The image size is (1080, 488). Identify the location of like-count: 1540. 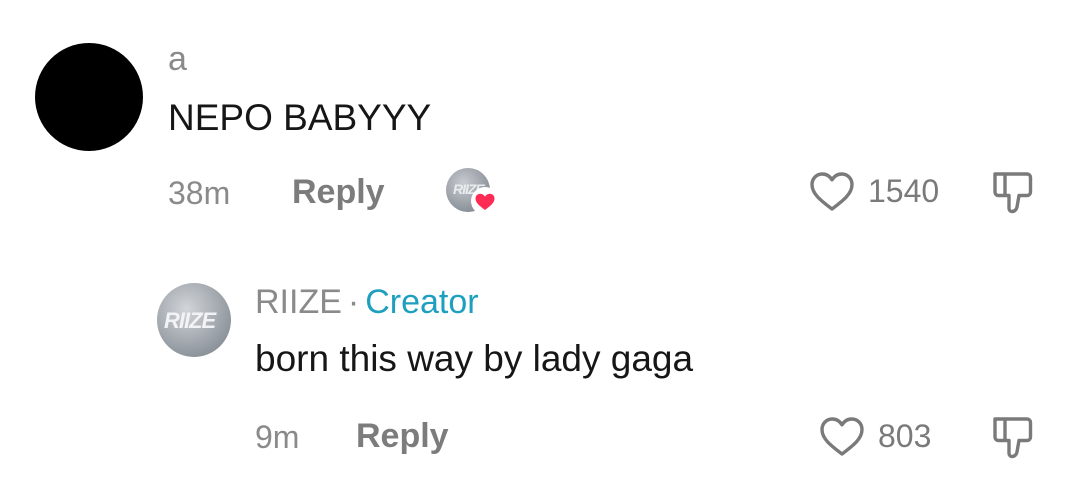
(904, 191).